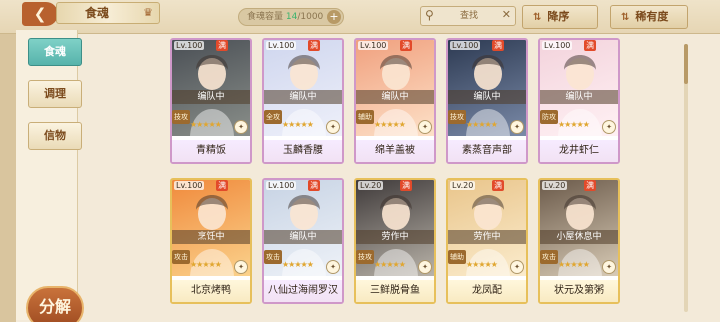 This screenshot has height=322, width=720. What do you see at coordinates (334, 17) in the screenshot?
I see `capacity-add-button: +` at bounding box center [334, 17].